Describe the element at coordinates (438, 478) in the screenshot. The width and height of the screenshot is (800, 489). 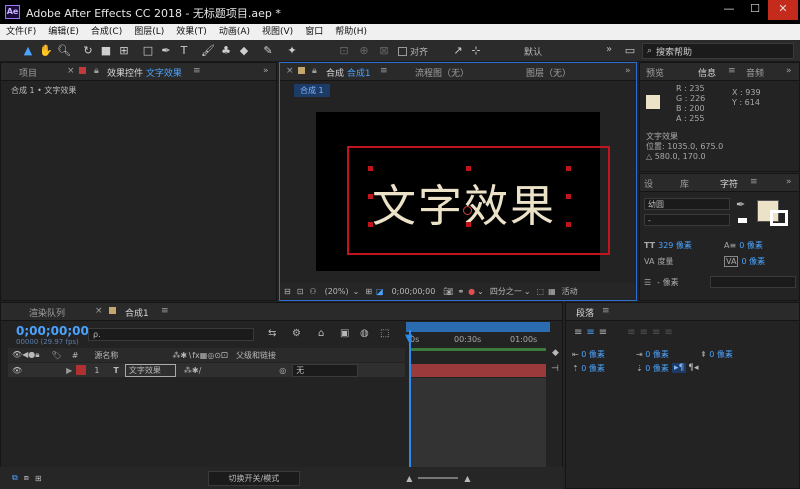
I see `zoom-slider` at that location.